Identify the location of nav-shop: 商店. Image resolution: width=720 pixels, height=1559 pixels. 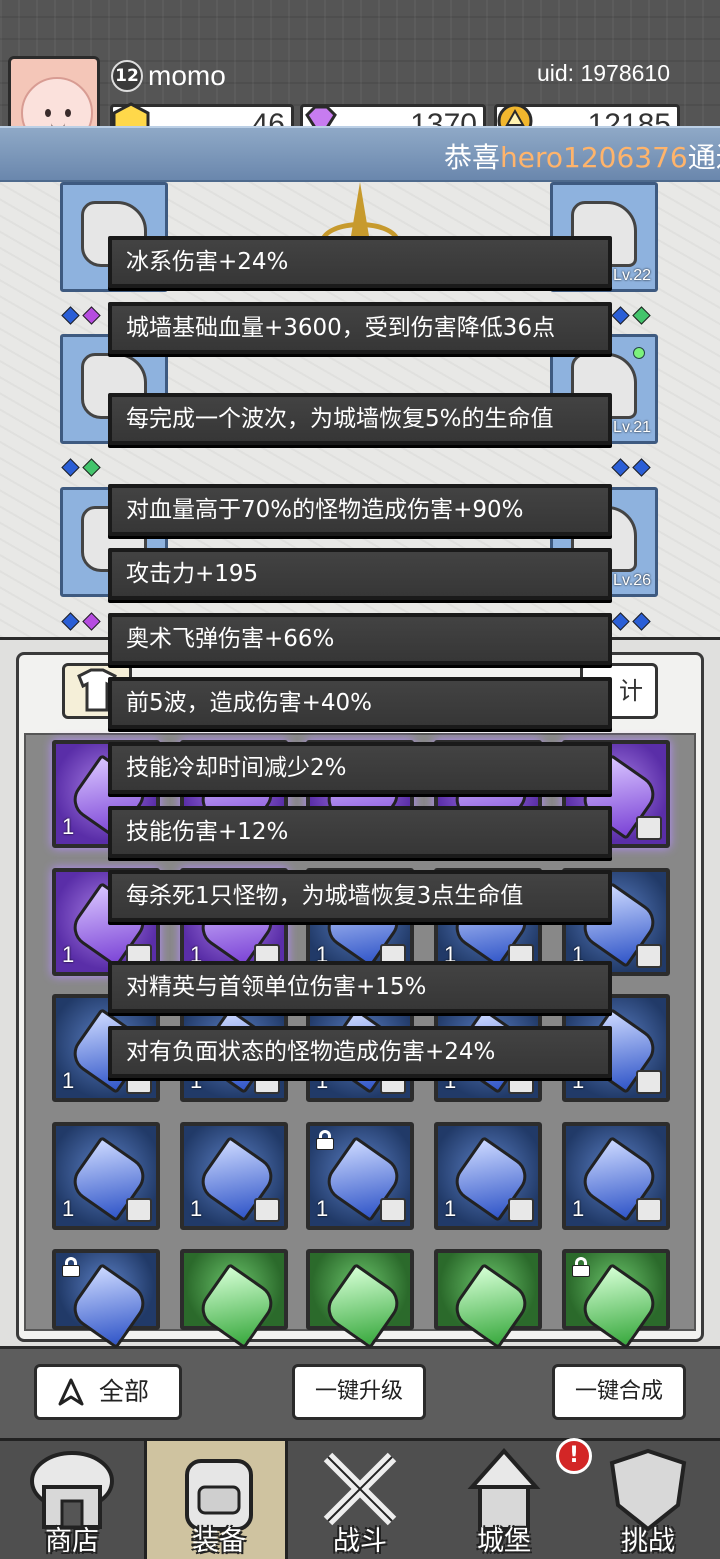
(72, 1500).